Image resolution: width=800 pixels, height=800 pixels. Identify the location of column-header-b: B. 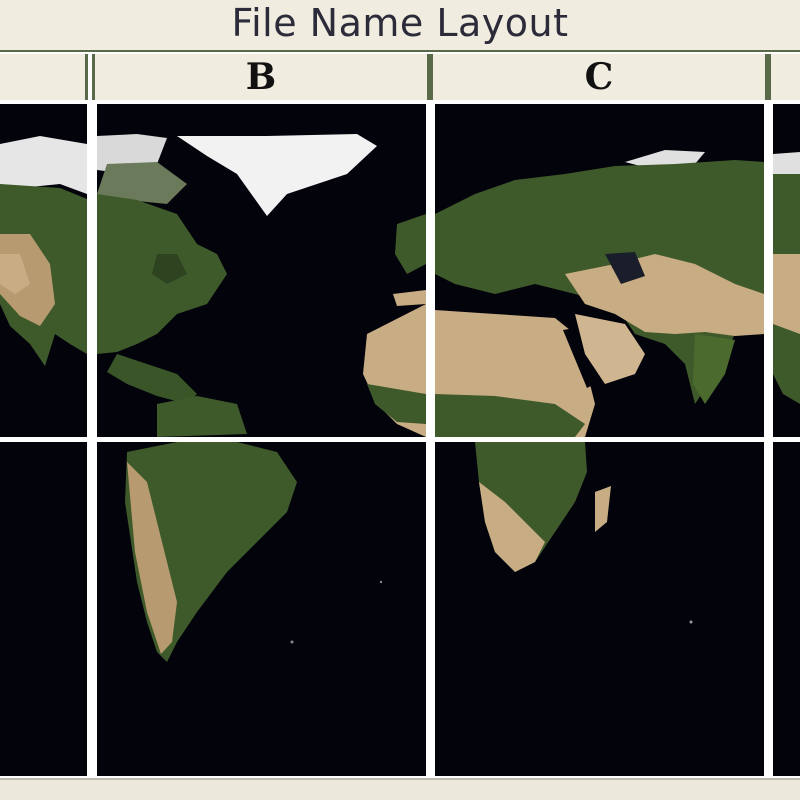
(261, 77).